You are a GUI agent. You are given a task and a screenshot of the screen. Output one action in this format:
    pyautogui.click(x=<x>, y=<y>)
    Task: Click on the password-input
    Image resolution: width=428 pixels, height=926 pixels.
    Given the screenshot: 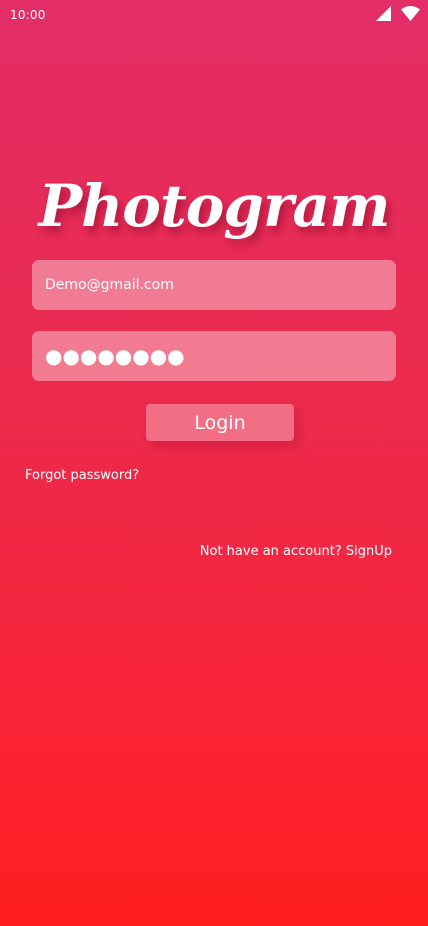 What is the action you would take?
    pyautogui.click(x=214, y=356)
    